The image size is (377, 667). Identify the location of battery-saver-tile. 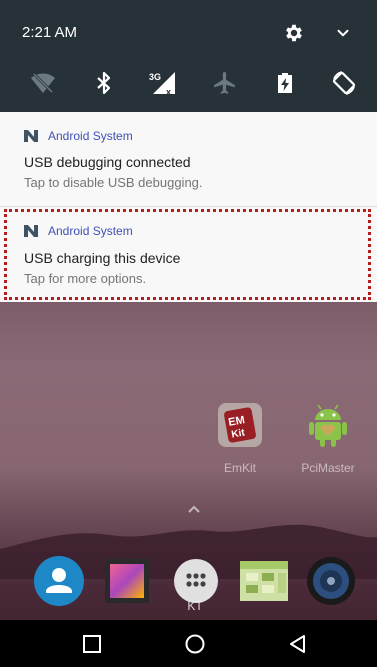
(285, 83).